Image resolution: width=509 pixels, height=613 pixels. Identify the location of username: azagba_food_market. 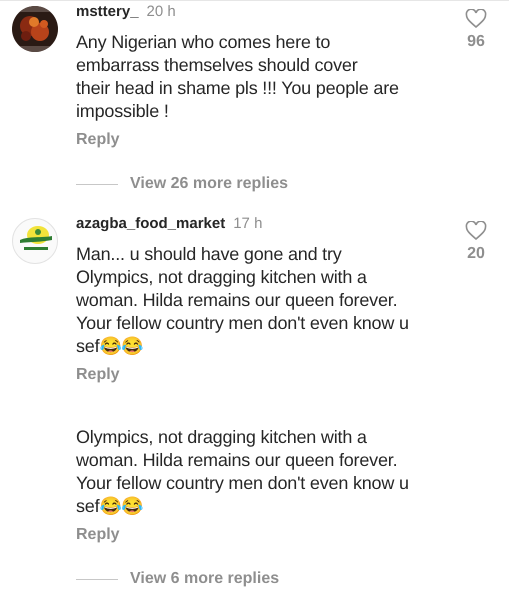
(151, 223).